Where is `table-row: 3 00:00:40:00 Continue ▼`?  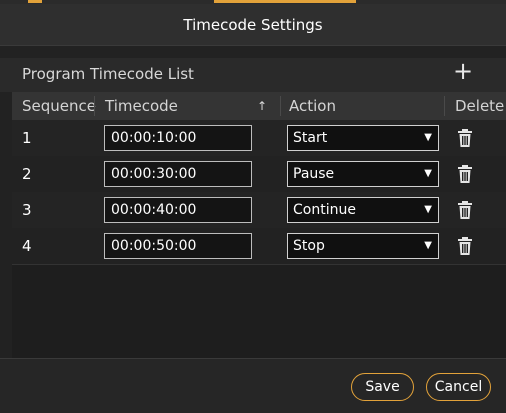
table-row: 3 00:00:40:00 Continue ▼ is located at coordinates (259, 210).